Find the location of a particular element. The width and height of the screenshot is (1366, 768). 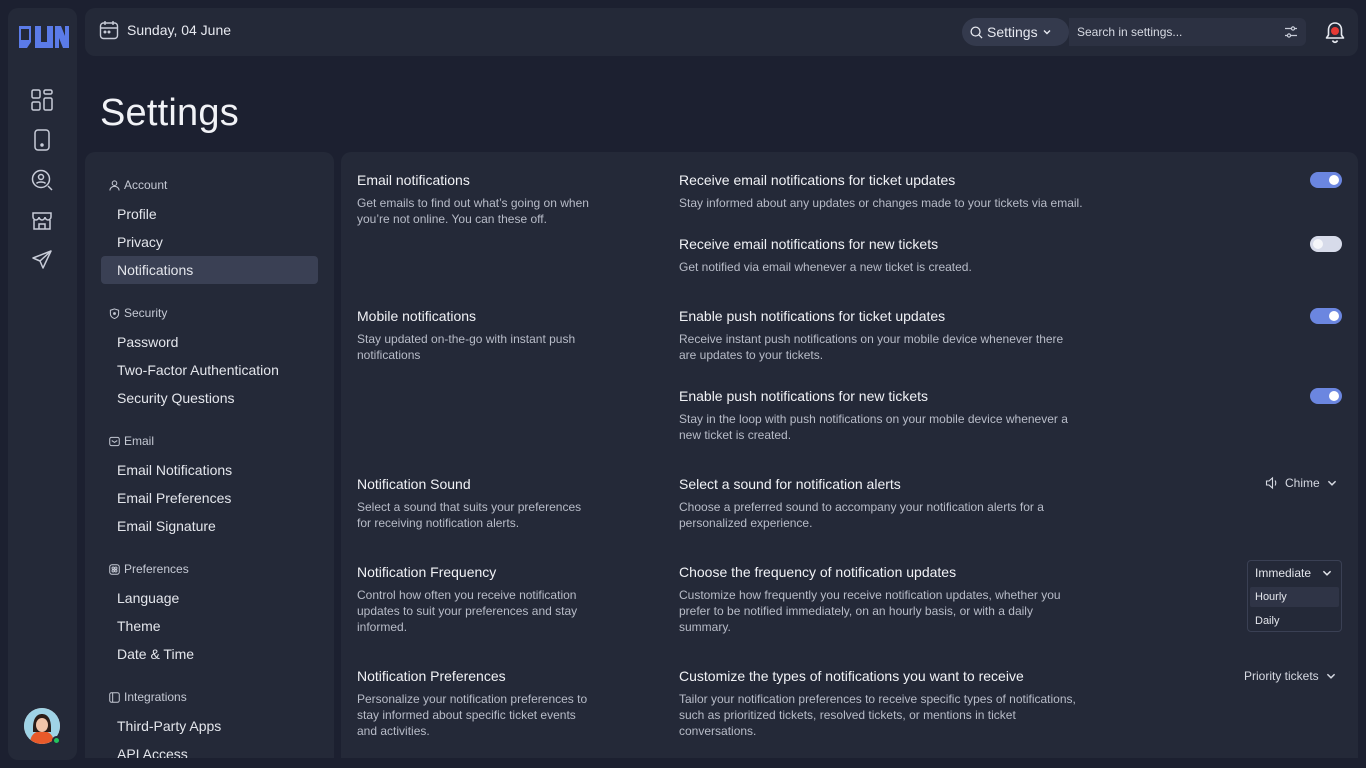

integrations-icon is located at coordinates (114, 697).